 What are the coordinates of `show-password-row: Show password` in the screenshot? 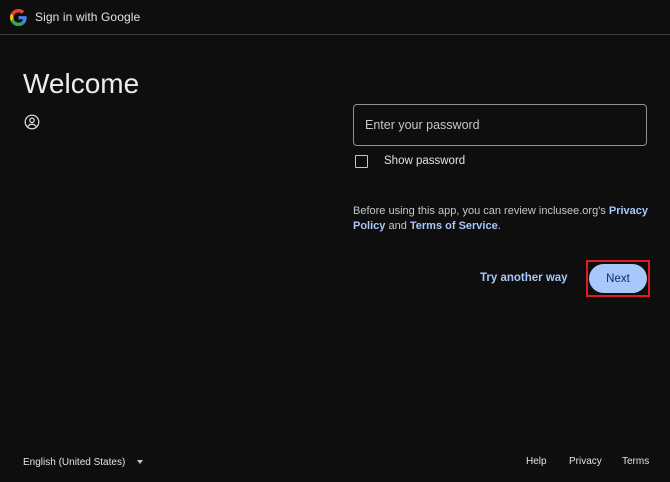 It's located at (410, 161).